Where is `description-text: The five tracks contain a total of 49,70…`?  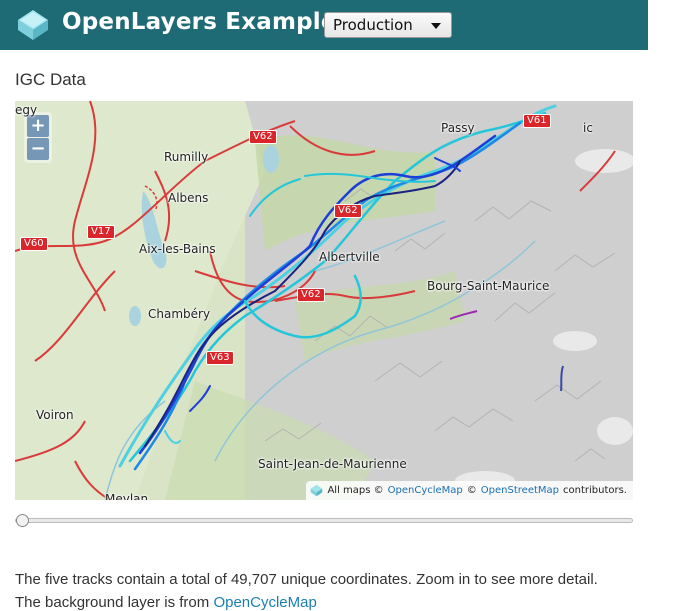
description-text: The five tracks contain a total of 49,70… is located at coordinates (306, 579).